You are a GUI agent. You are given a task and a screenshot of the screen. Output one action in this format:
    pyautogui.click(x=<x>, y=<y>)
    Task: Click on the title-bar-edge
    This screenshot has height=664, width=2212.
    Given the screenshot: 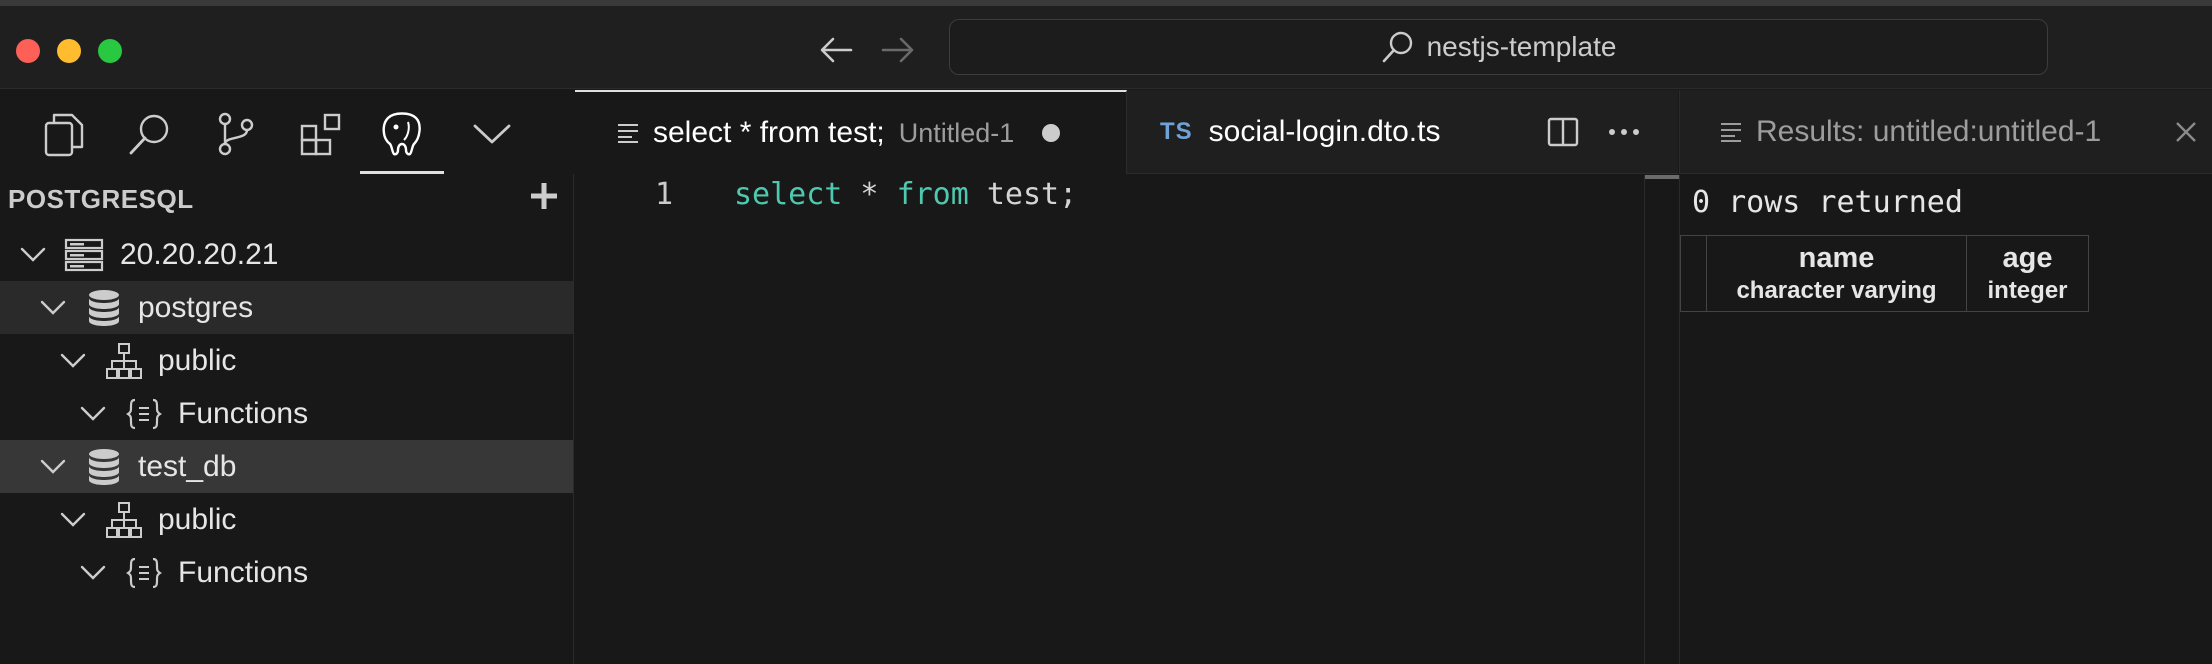 What is the action you would take?
    pyautogui.click(x=1106, y=3)
    